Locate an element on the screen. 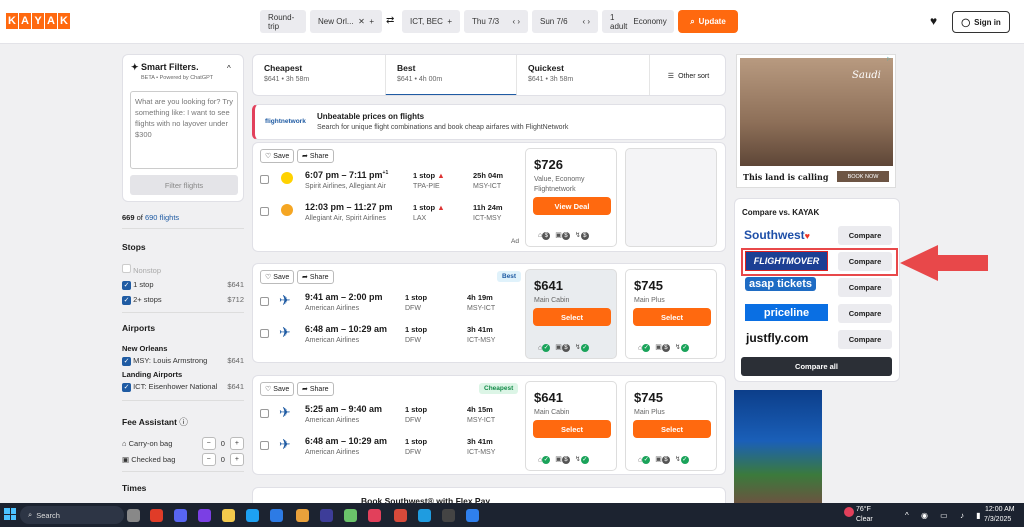  stop-option-nonstop: Nonstop is located at coordinates (183, 269).